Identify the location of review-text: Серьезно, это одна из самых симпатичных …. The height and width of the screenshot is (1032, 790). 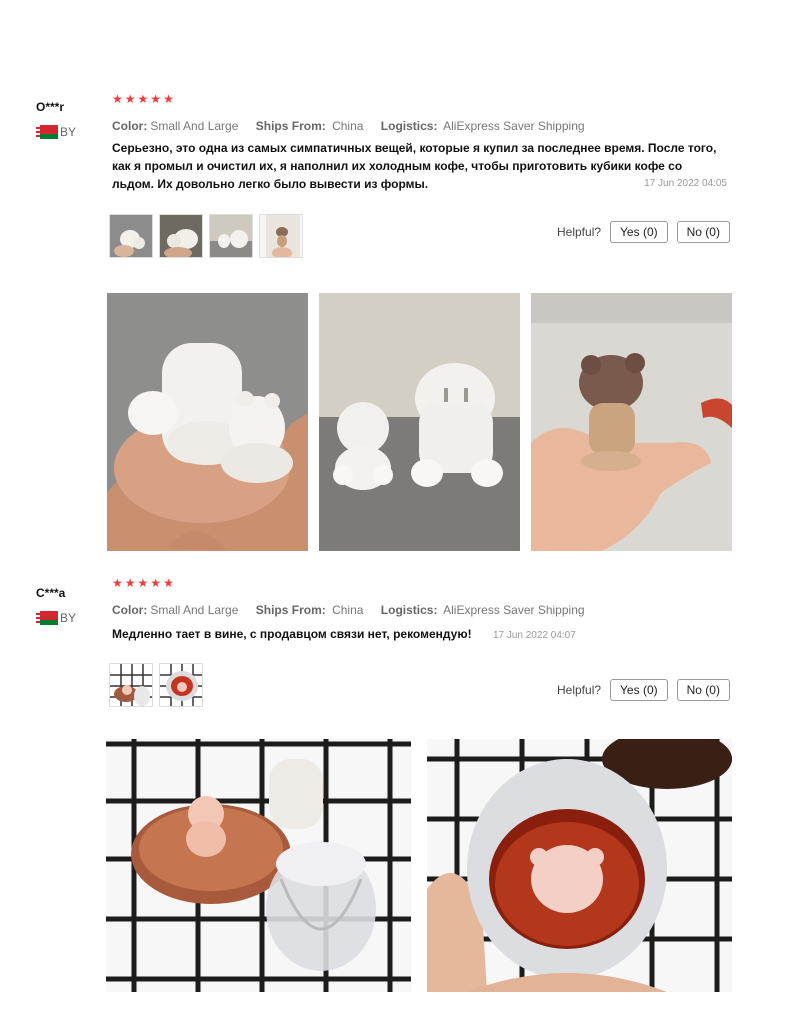
(414, 166).